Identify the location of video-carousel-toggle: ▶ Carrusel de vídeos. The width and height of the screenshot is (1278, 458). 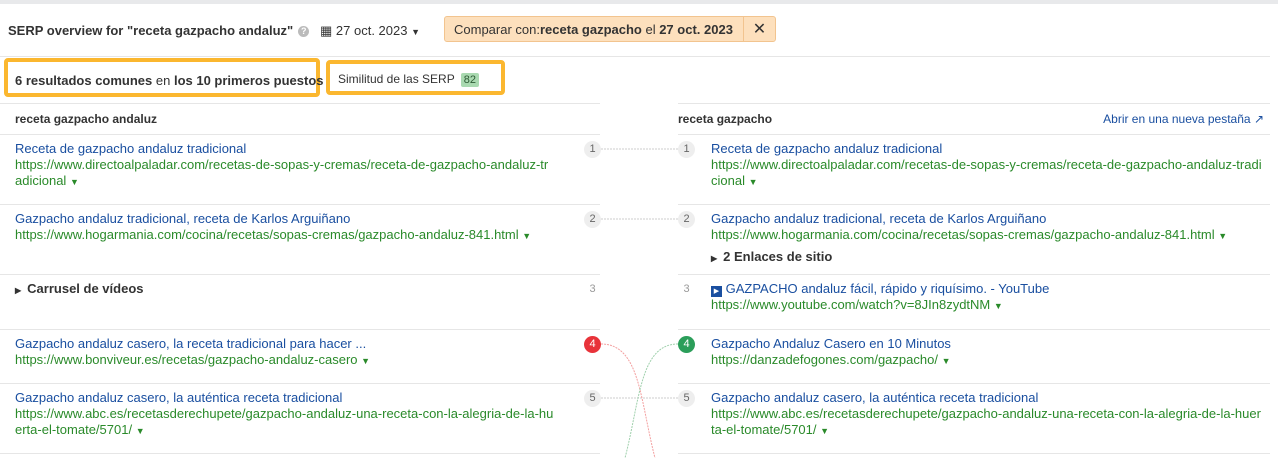
(79, 290).